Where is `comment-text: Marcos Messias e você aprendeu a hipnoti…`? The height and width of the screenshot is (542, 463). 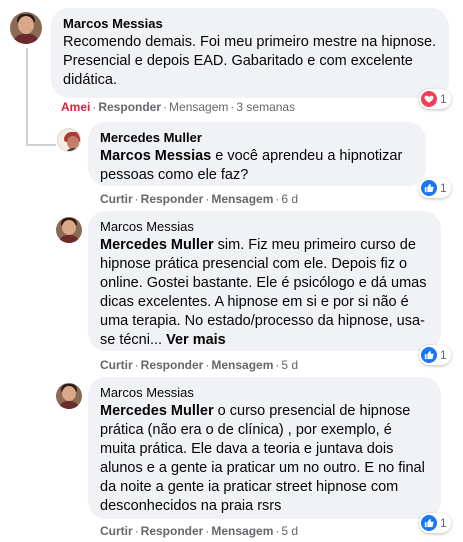 comment-text: Marcos Messias e você aprendeu a hipnoti… is located at coordinates (251, 165).